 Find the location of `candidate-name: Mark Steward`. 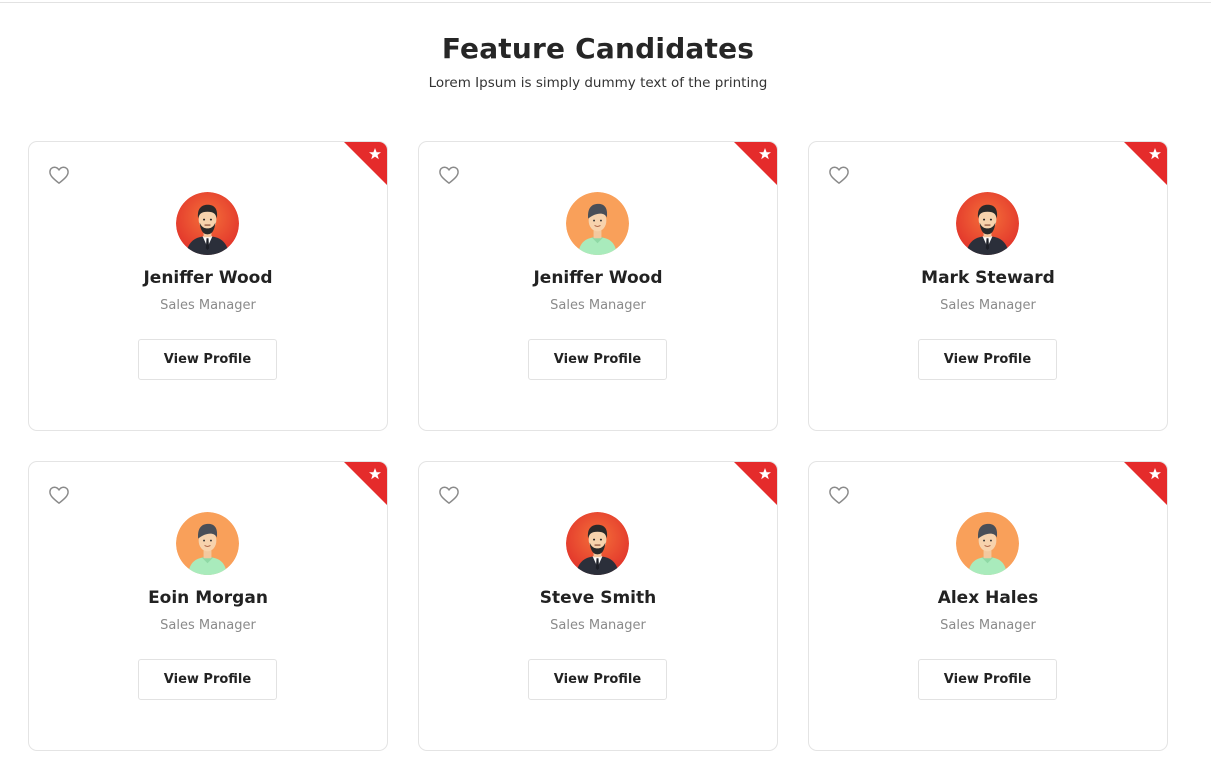

candidate-name: Mark Steward is located at coordinates (988, 278).